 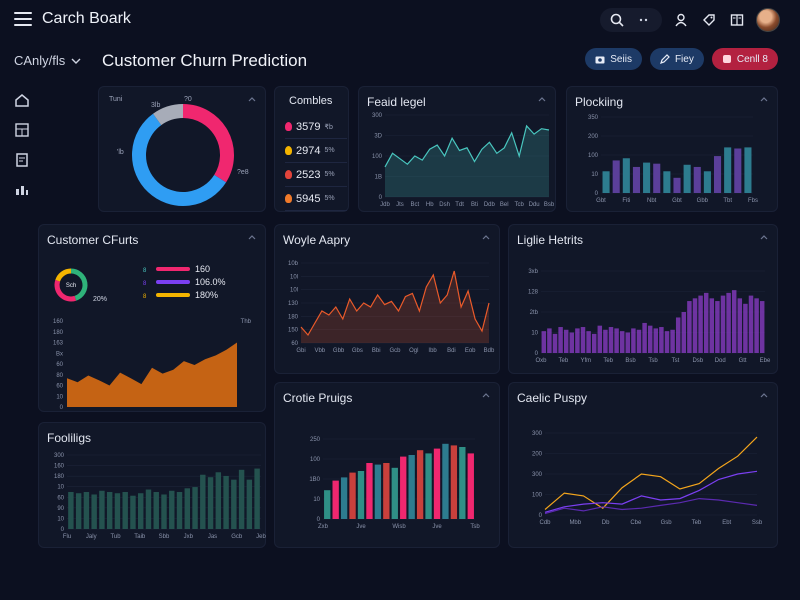 I want to click on coelic-chart: 300 200 300 100 0Cdb Mbb Db Cbe Gsb Teb Ebt Ssb, so click(x=647, y=478).